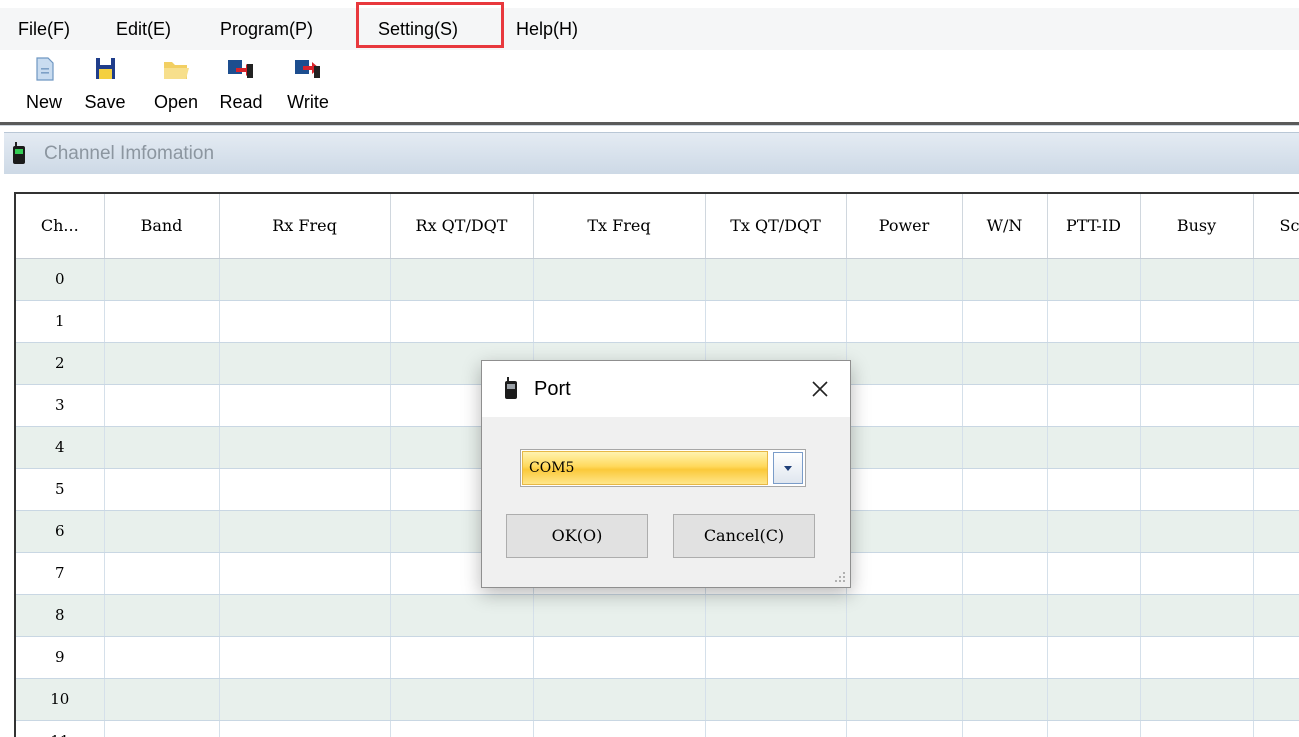  I want to click on port-select: COM5, so click(663, 468).